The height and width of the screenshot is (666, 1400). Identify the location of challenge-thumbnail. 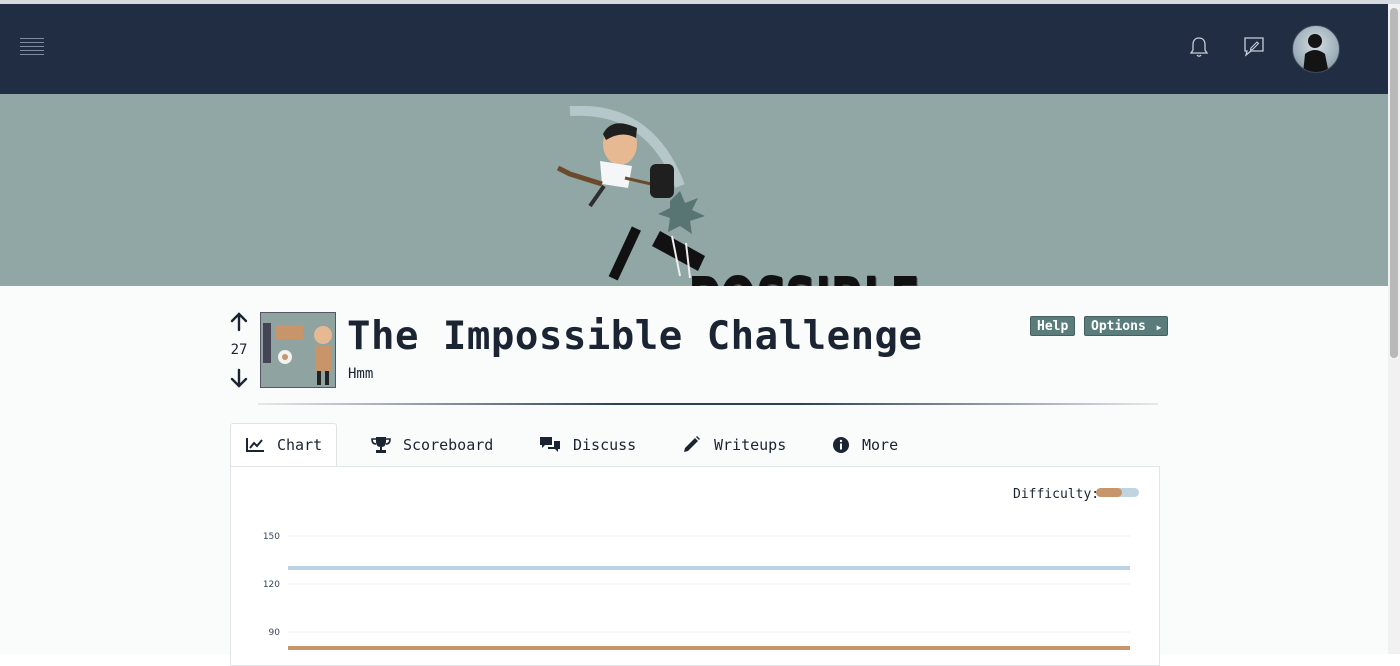
(298, 350).